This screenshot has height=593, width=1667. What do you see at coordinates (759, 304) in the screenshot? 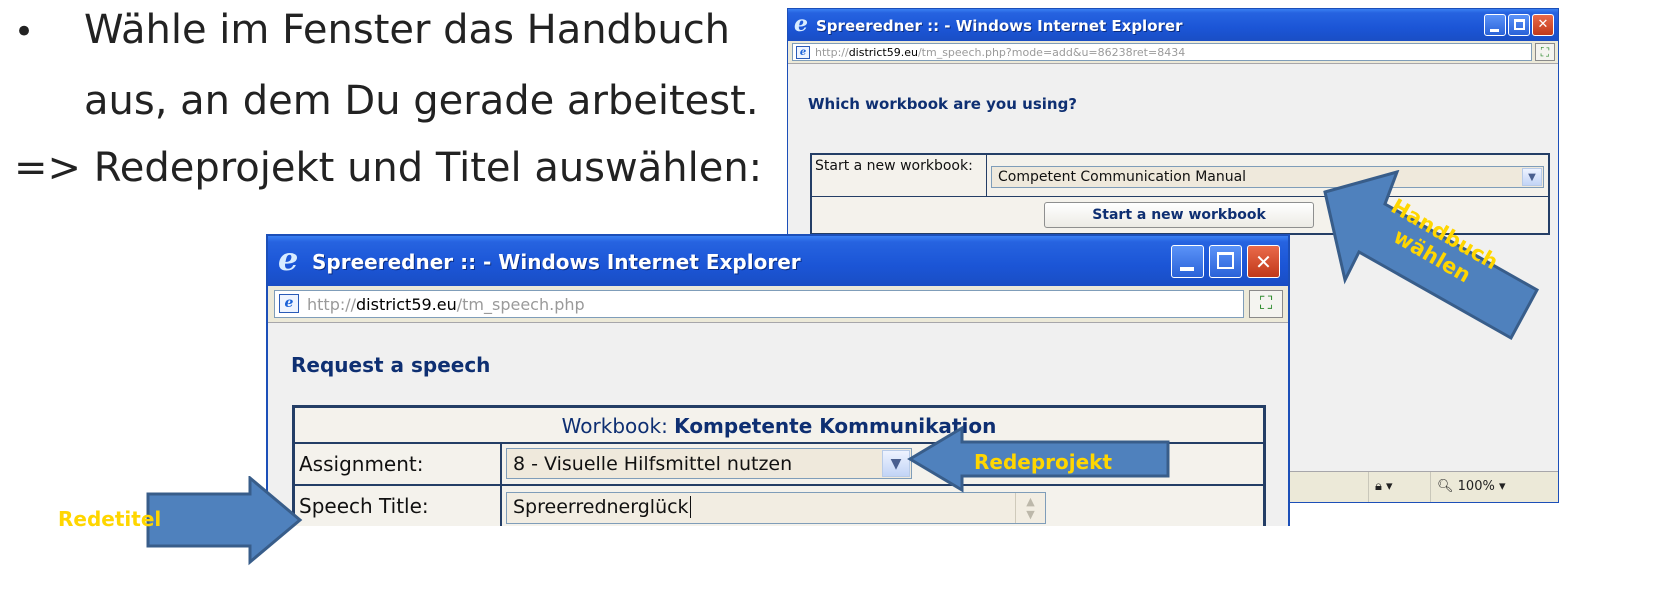
I see `url-field: e http://district59.eu/tm_speech.php` at bounding box center [759, 304].